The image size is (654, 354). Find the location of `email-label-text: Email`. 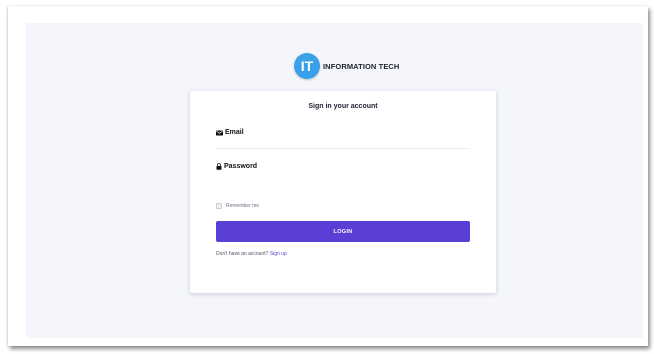

email-label-text: Email is located at coordinates (234, 132).